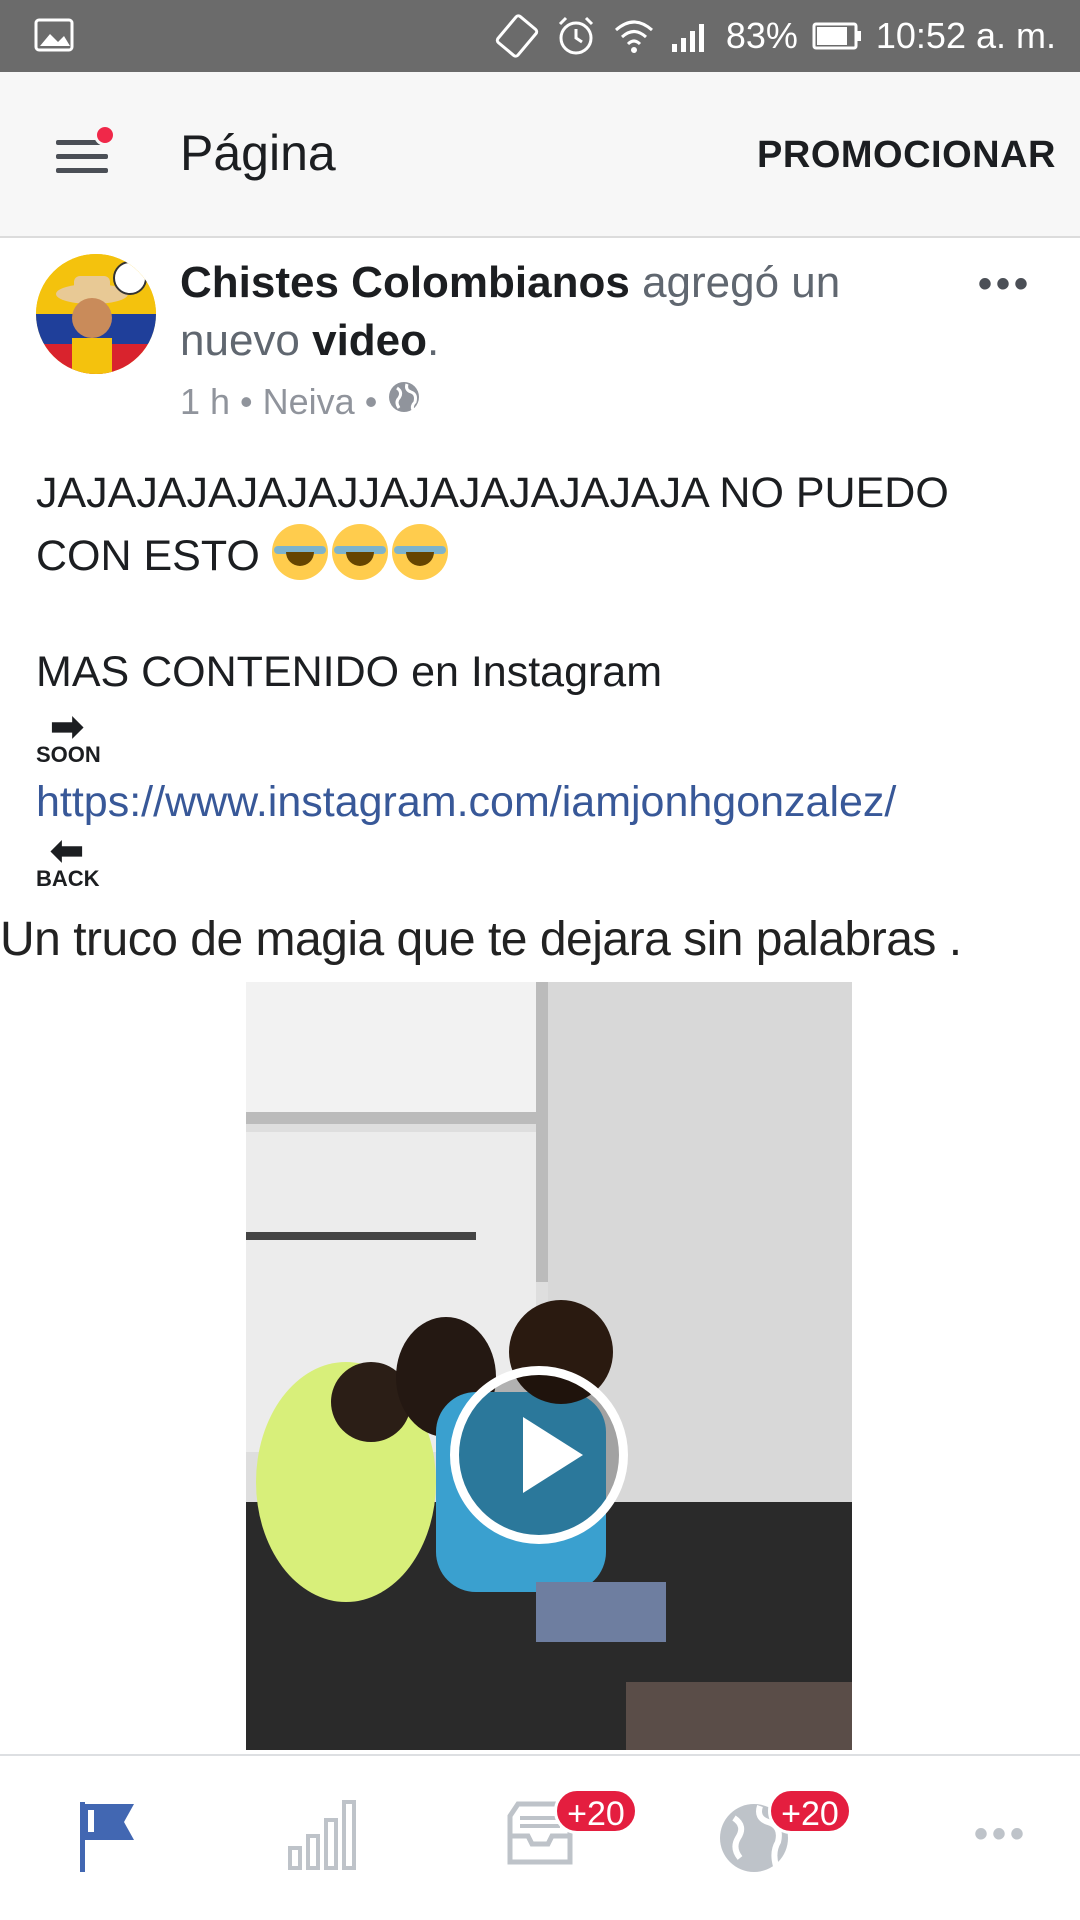  What do you see at coordinates (369, 340) in the screenshot?
I see `video-link: video` at bounding box center [369, 340].